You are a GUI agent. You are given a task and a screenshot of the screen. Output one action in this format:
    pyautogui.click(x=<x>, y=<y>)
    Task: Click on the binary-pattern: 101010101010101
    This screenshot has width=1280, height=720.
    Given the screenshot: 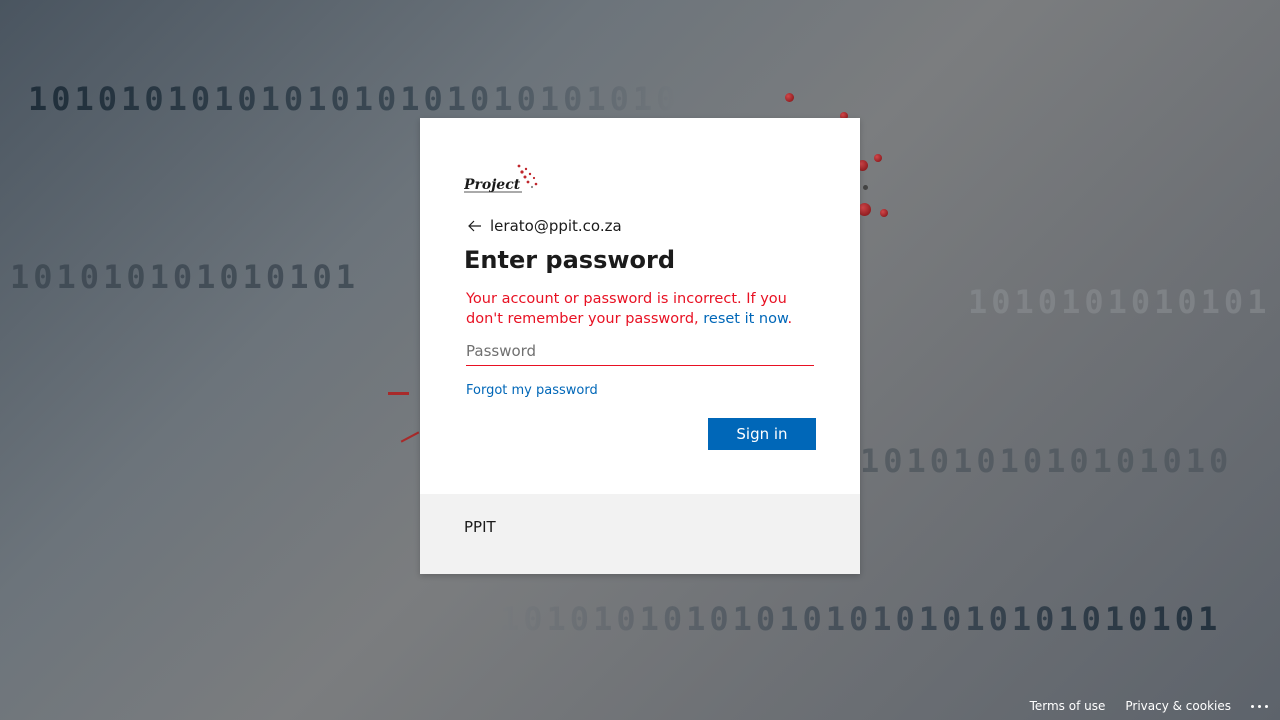 What is the action you would take?
    pyautogui.click(x=184, y=277)
    